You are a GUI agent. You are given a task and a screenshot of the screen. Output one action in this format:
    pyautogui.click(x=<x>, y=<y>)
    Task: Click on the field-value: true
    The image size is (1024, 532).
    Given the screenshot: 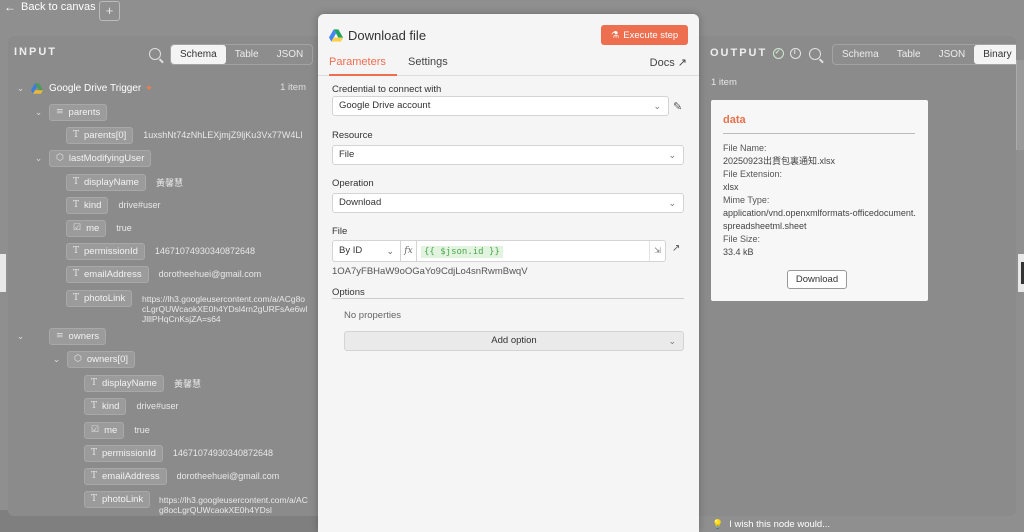 What is the action you would take?
    pyautogui.click(x=124, y=228)
    